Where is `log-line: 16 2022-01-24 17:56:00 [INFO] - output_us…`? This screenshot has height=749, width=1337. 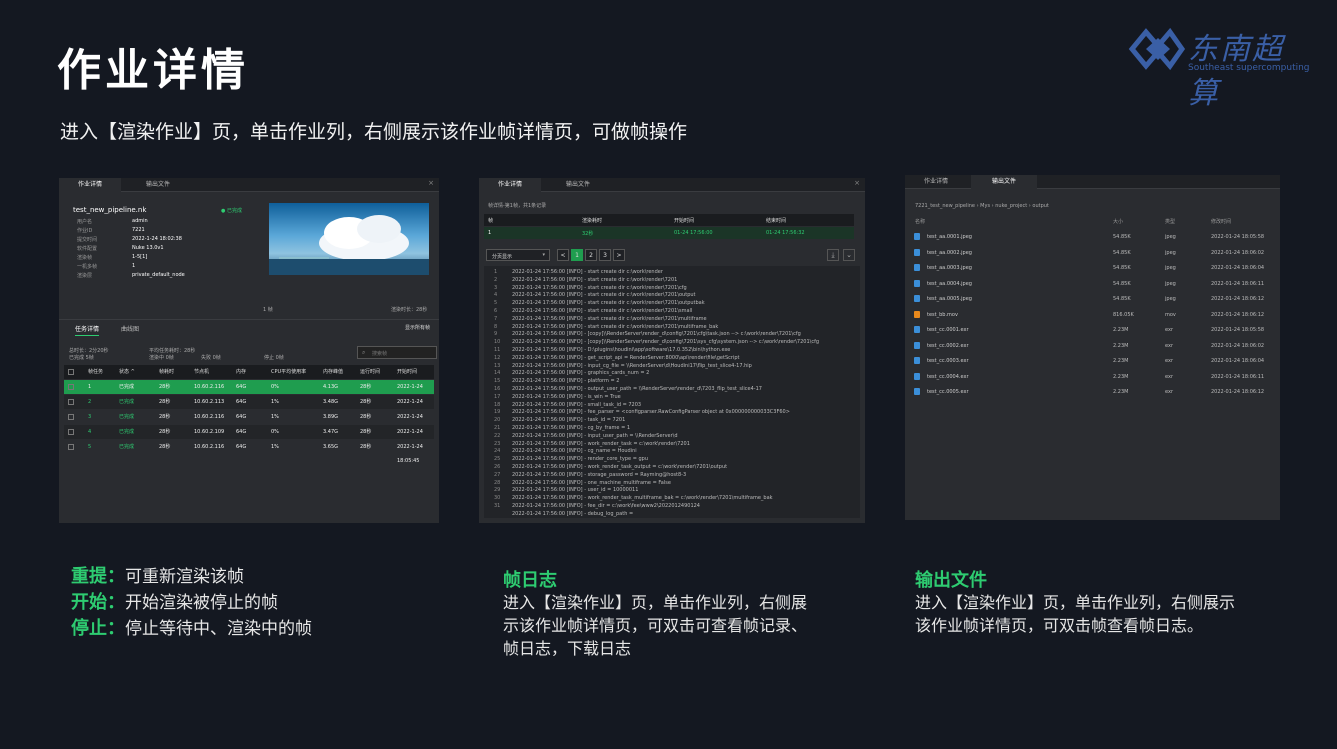 log-line: 16 2022-01-24 17:56:00 [INFO] - output_us… is located at coordinates (628, 389).